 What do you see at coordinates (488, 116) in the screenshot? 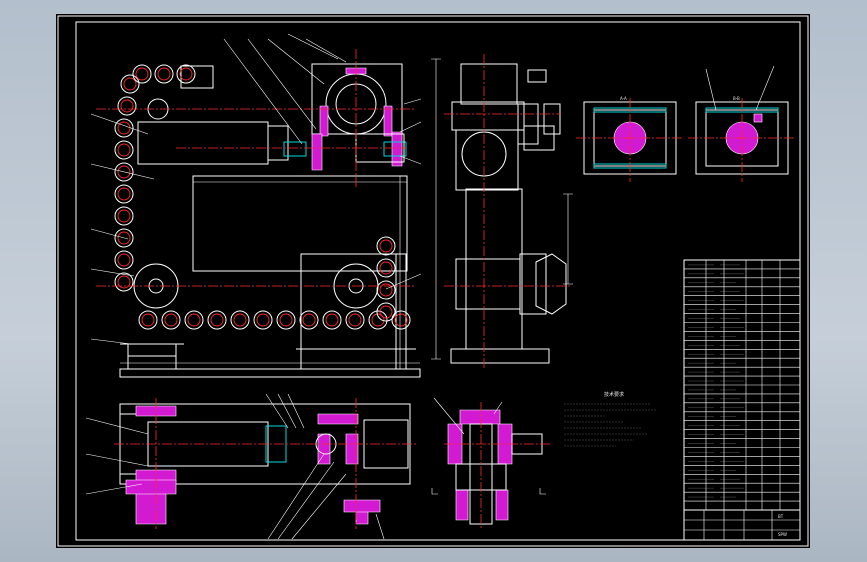
I see `side-gearbox-flange` at bounding box center [488, 116].